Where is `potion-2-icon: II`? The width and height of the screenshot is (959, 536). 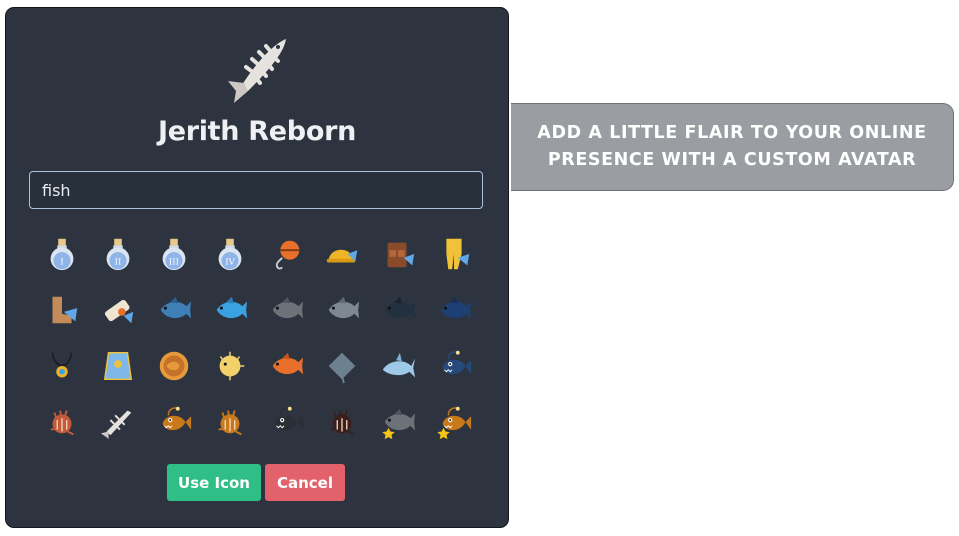 potion-2-icon: II is located at coordinates (118, 254).